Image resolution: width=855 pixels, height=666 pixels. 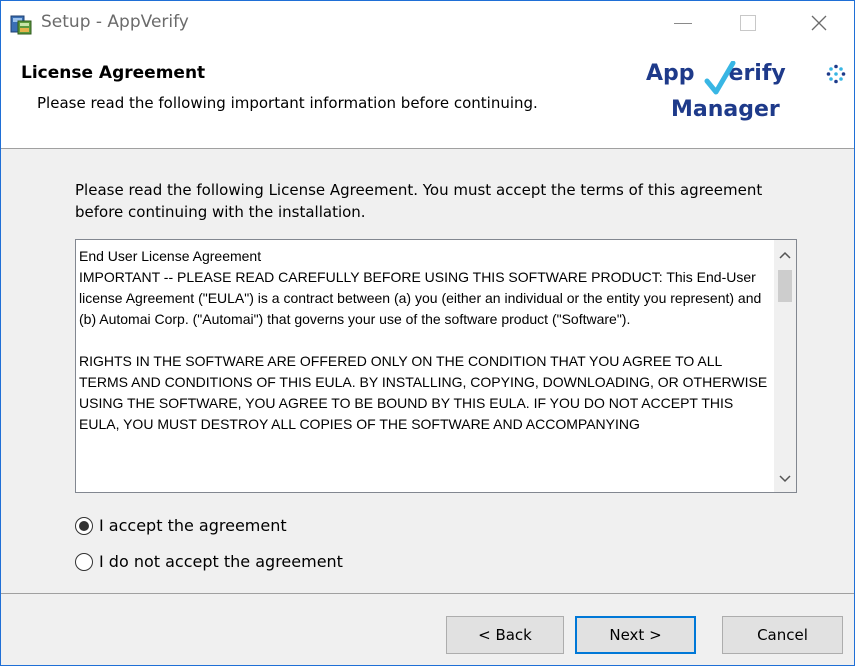 I want to click on dots-logo-icon, so click(x=836, y=74).